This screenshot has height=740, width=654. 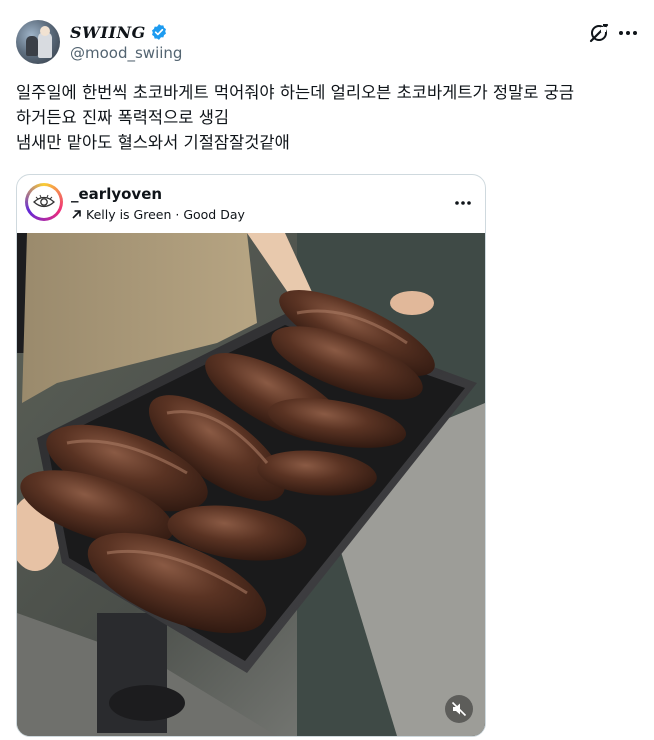 What do you see at coordinates (159, 32) in the screenshot?
I see `verified-badge-icon` at bounding box center [159, 32].